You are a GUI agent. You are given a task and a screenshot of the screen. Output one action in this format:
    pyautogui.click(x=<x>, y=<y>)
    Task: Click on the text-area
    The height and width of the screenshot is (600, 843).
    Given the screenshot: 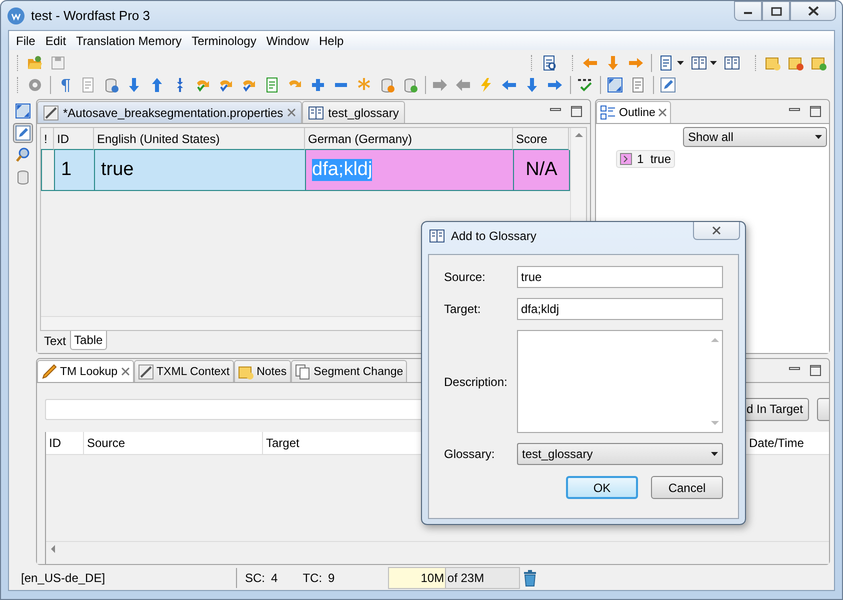 What is the action you would take?
    pyautogui.click(x=620, y=381)
    